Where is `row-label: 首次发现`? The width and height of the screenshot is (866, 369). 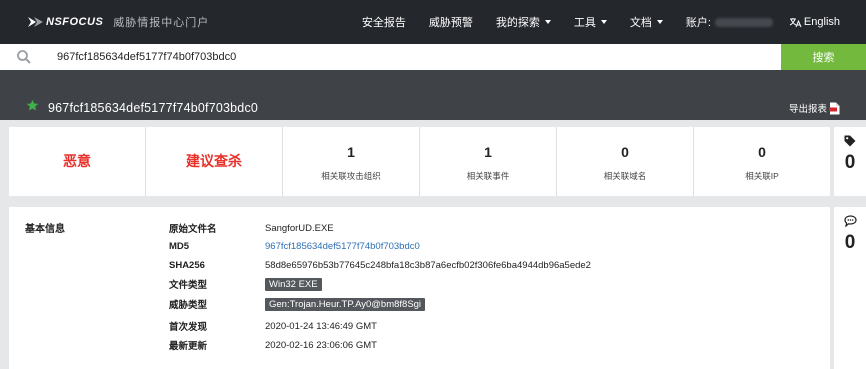
row-label: 首次发现 is located at coordinates (188, 327).